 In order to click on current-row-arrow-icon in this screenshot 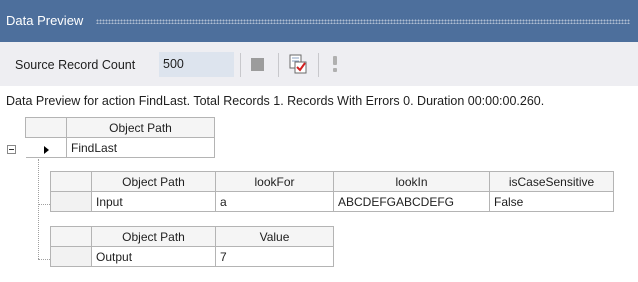, I will do `click(46, 150)`.